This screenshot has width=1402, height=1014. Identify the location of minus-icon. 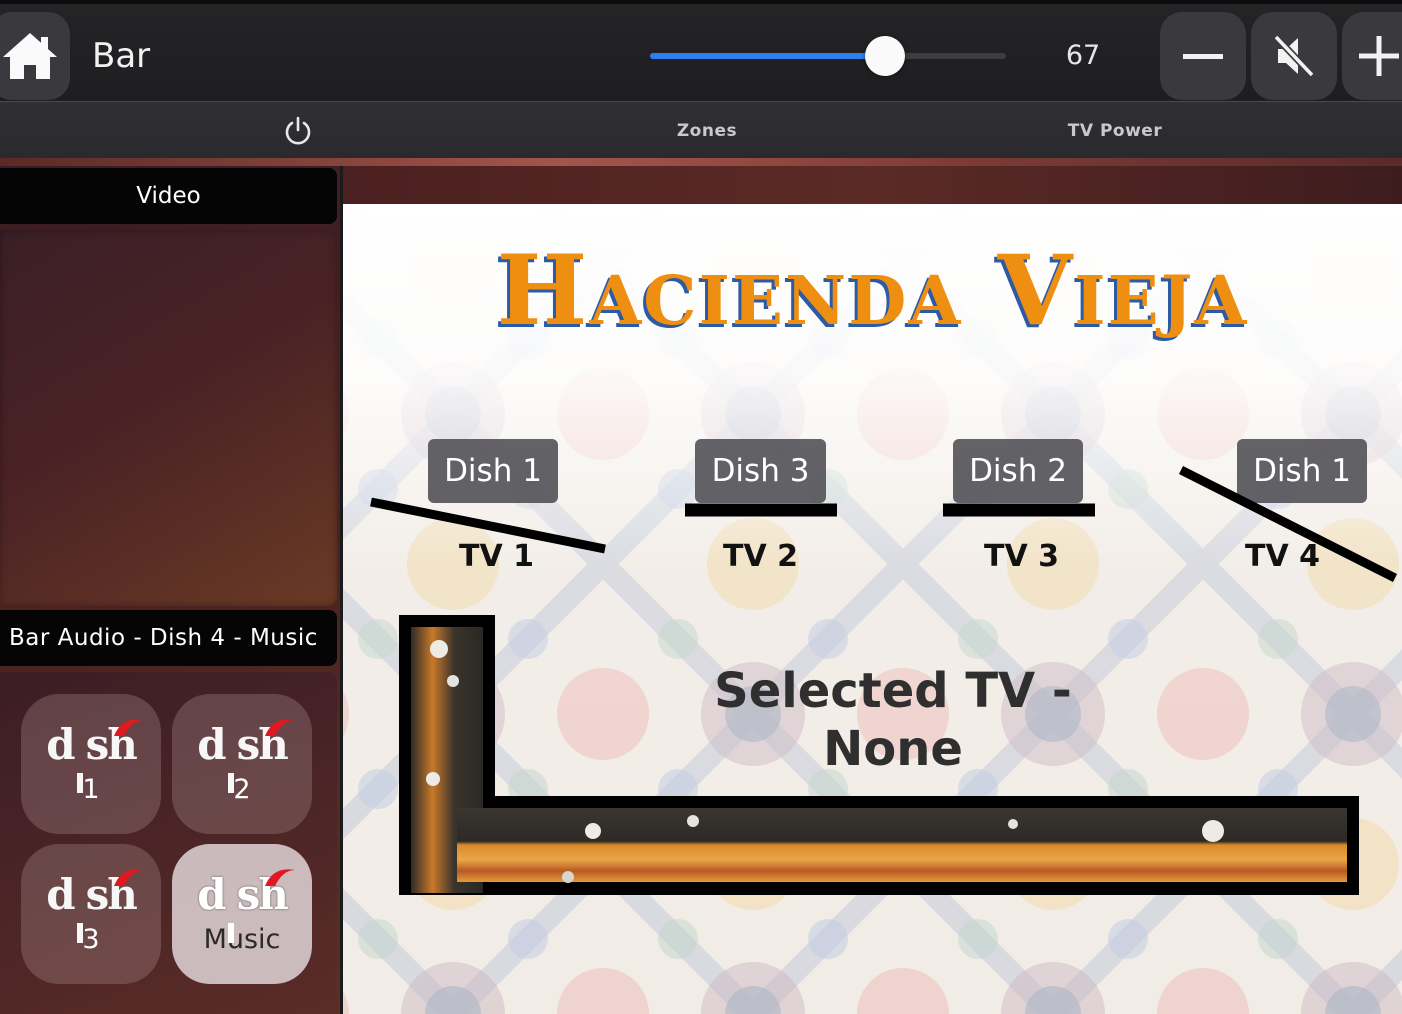
(1203, 56).